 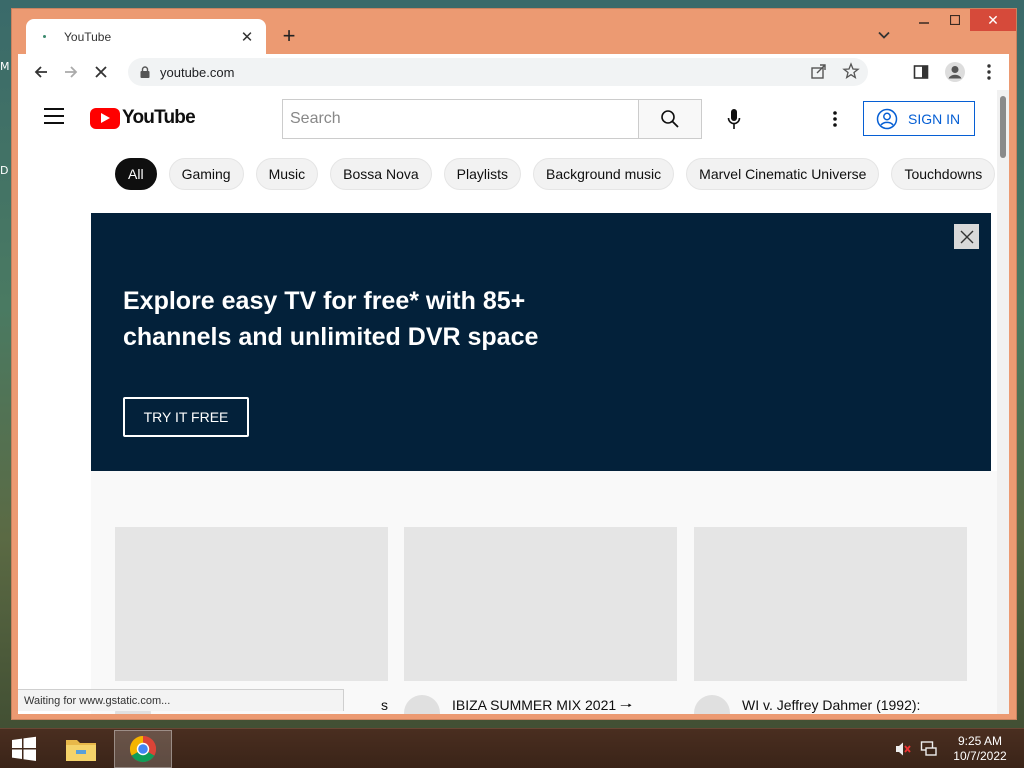 I want to click on close-icon, so click(x=966, y=236).